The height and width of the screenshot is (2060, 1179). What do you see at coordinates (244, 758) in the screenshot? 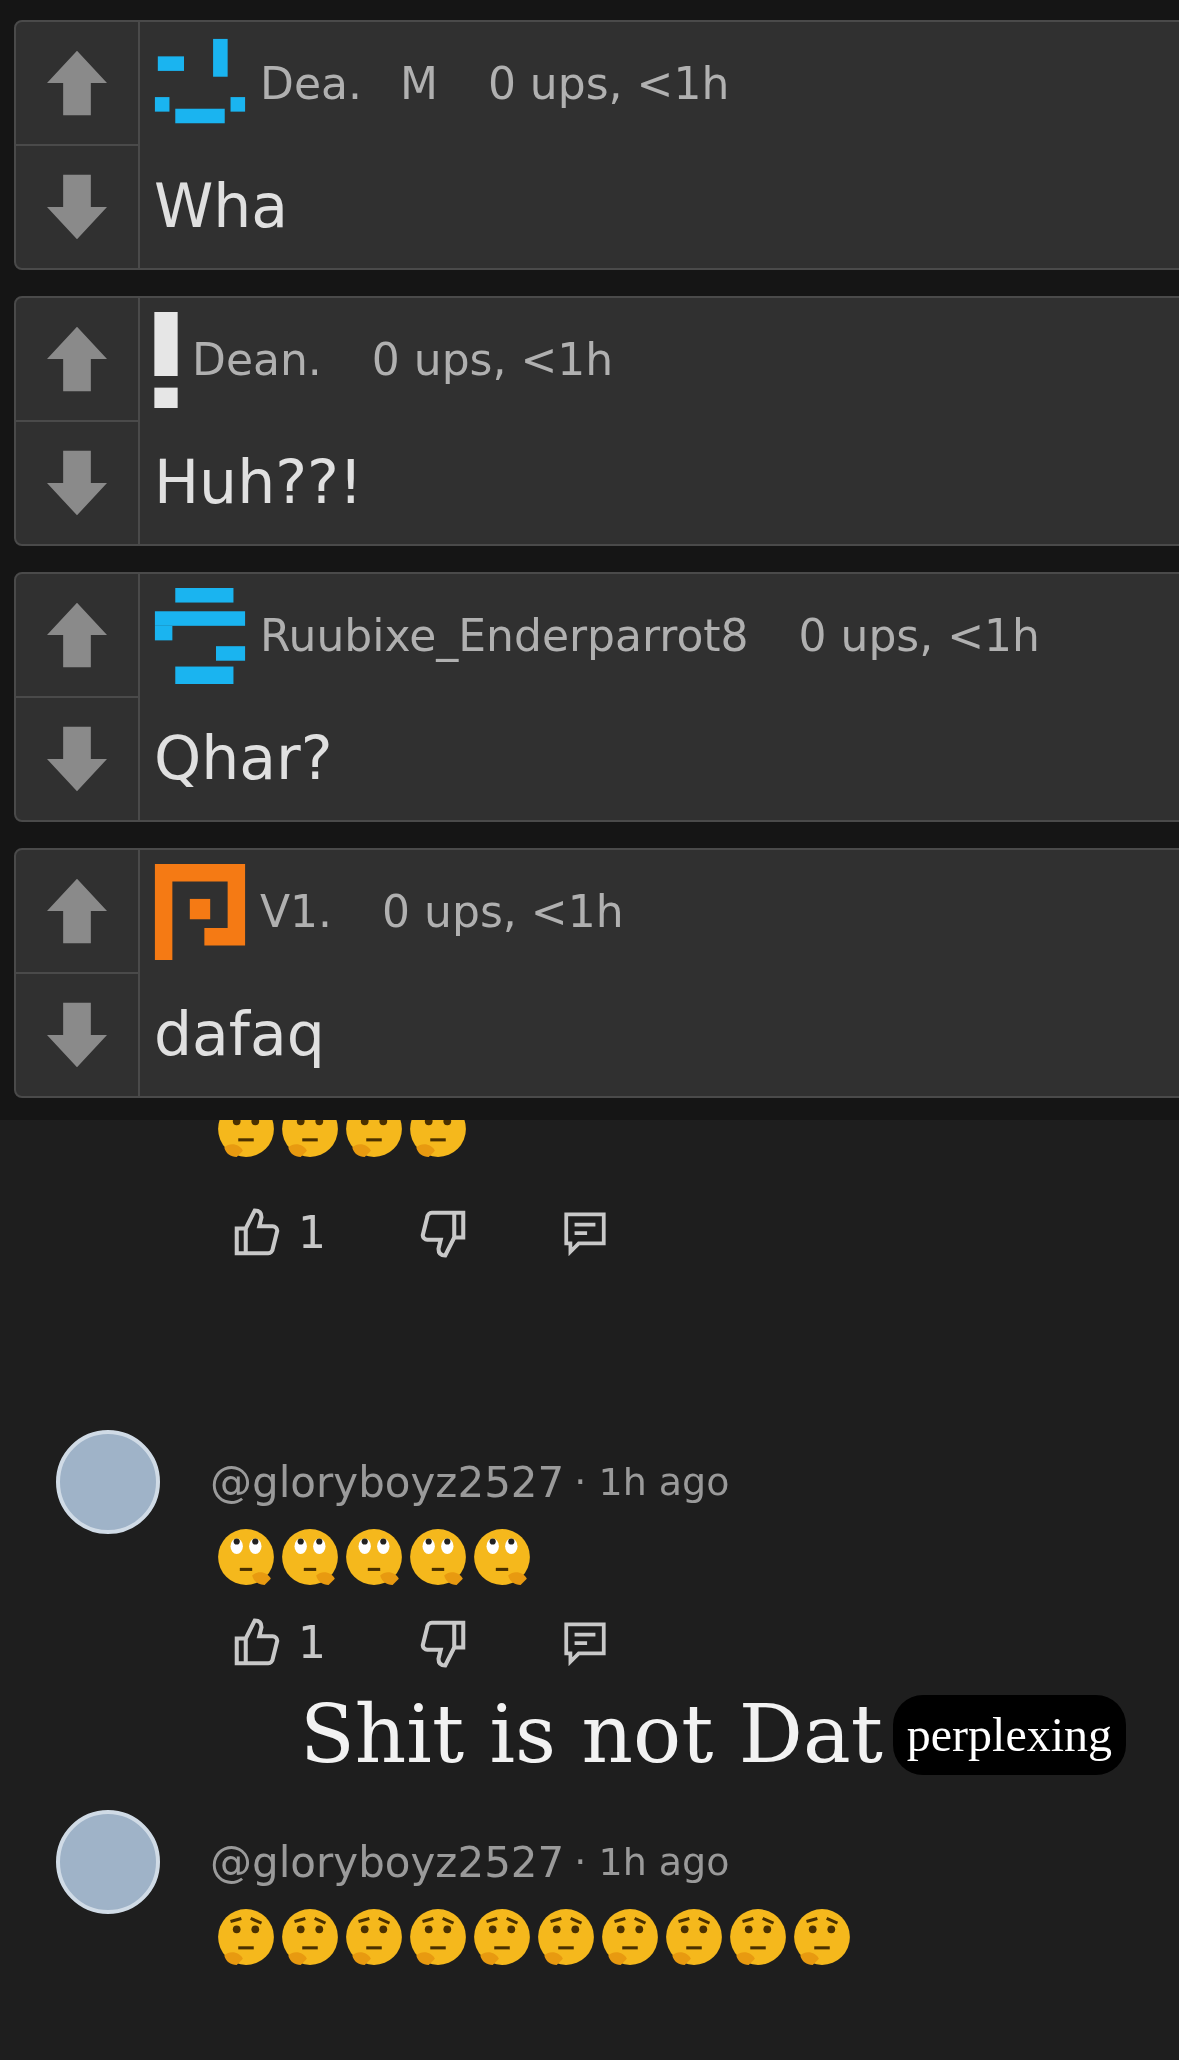
I see `comment-text: Qhar?` at bounding box center [244, 758].